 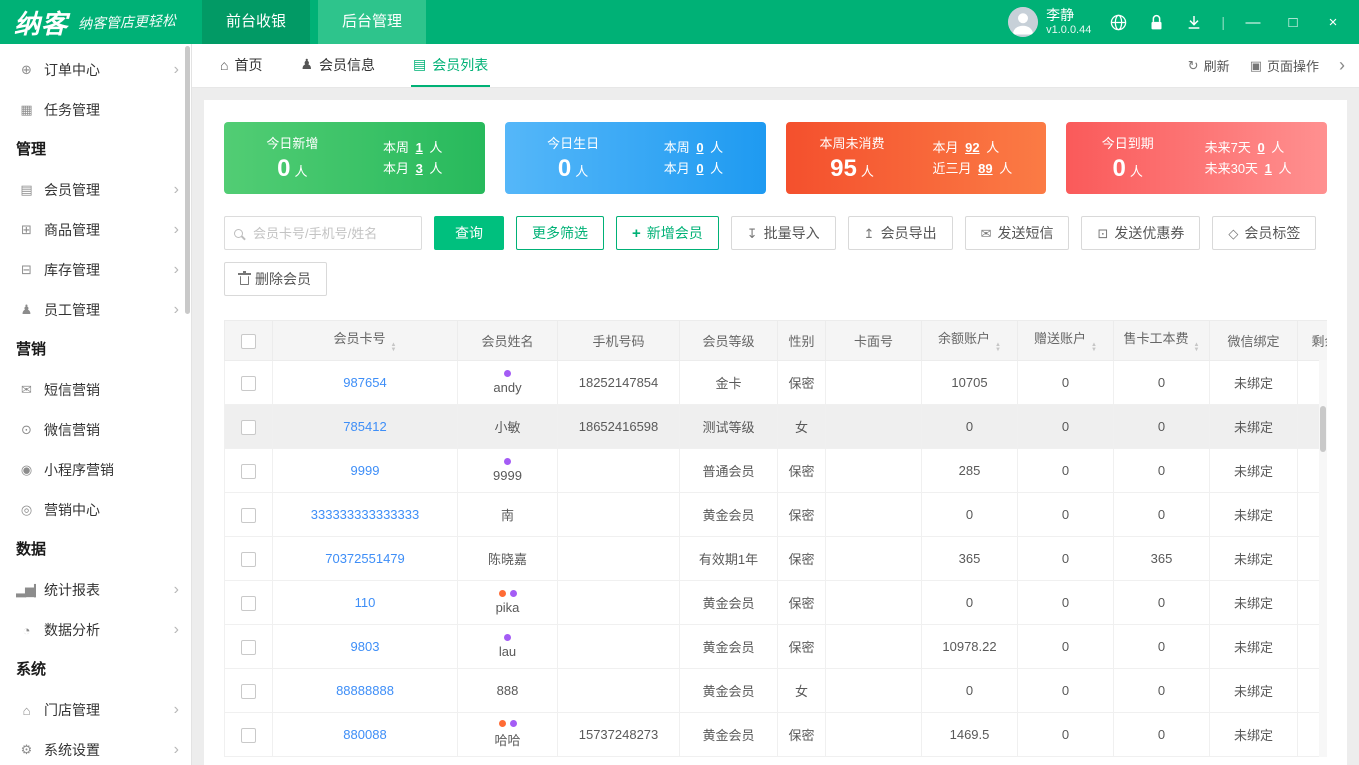 I want to click on header-tab-backend-management: 后台管理, so click(x=372, y=22).